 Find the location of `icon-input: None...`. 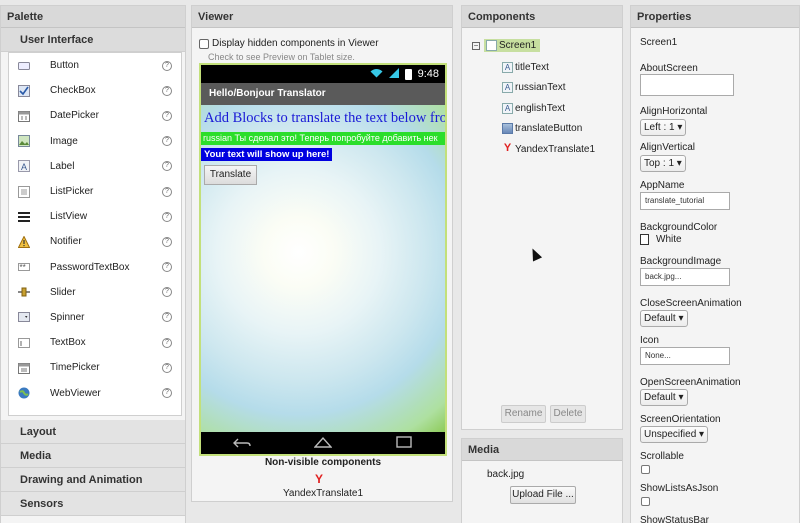

icon-input: None... is located at coordinates (685, 356).